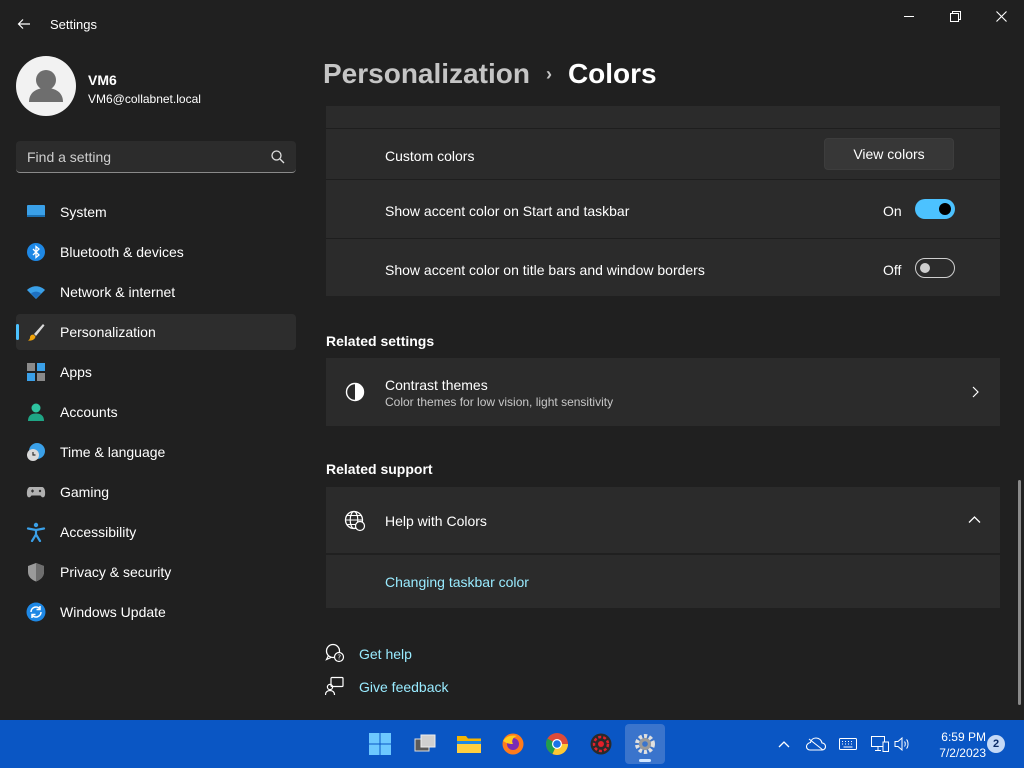  What do you see at coordinates (892, 211) in the screenshot?
I see `accent-start-state: On` at bounding box center [892, 211].